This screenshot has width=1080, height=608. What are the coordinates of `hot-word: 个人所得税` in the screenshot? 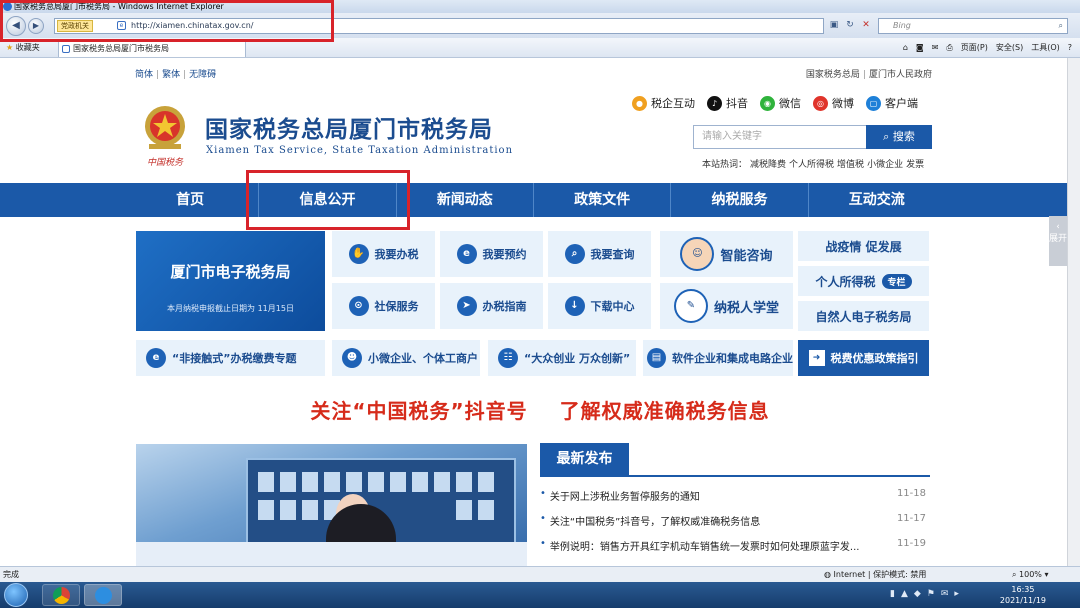 It's located at (811, 165).